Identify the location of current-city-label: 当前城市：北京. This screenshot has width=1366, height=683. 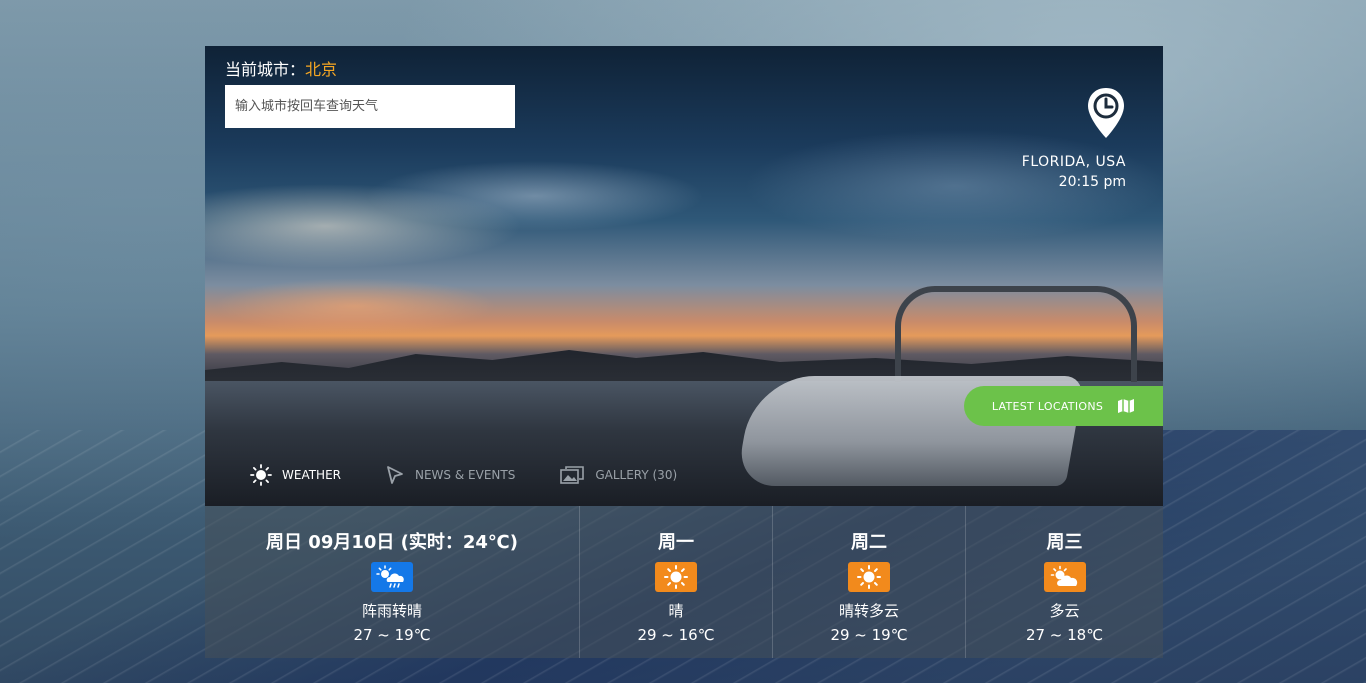
(281, 68).